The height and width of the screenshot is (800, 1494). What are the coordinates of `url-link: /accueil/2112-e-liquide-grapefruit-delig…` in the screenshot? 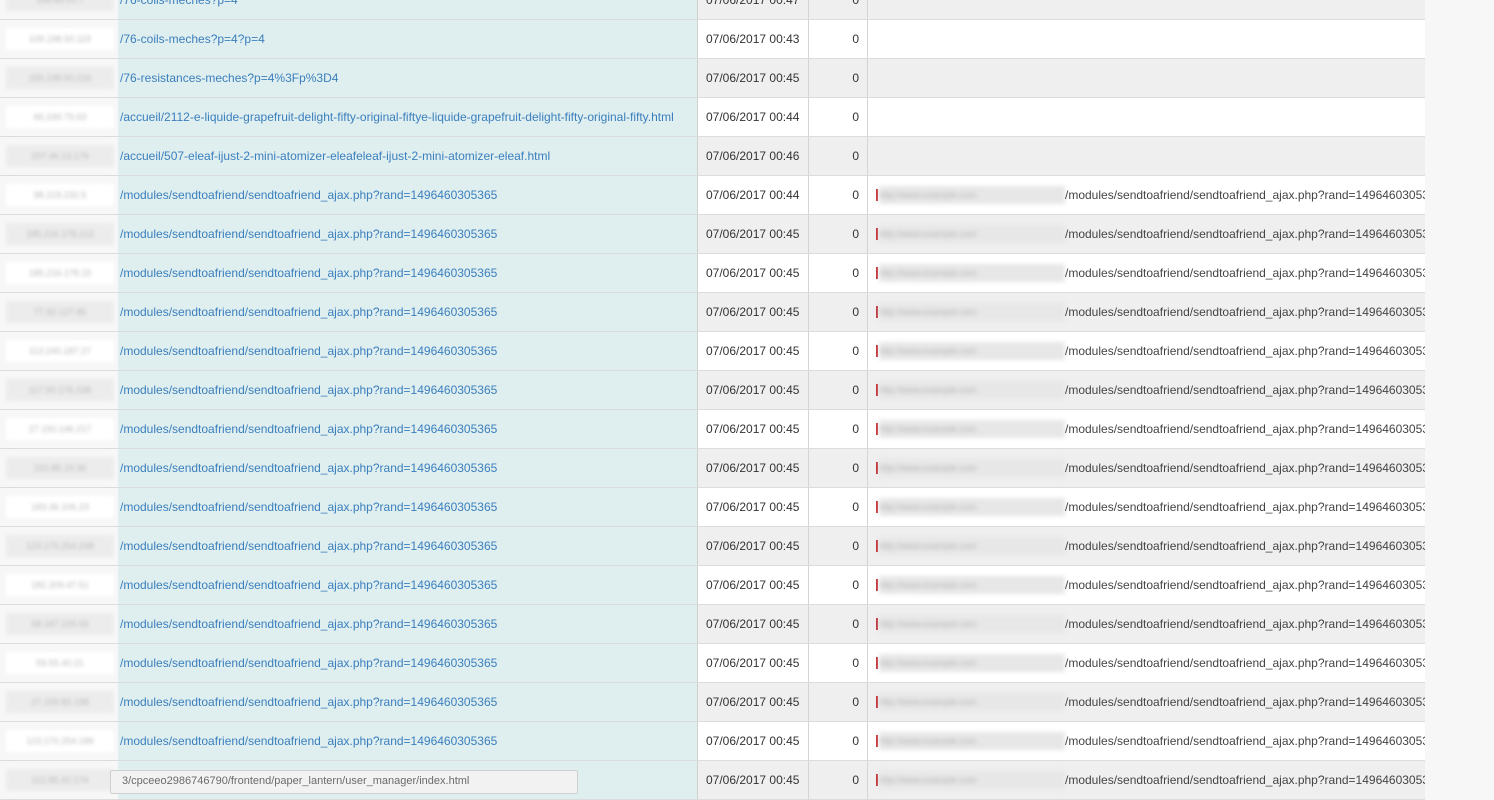 It's located at (408, 117).